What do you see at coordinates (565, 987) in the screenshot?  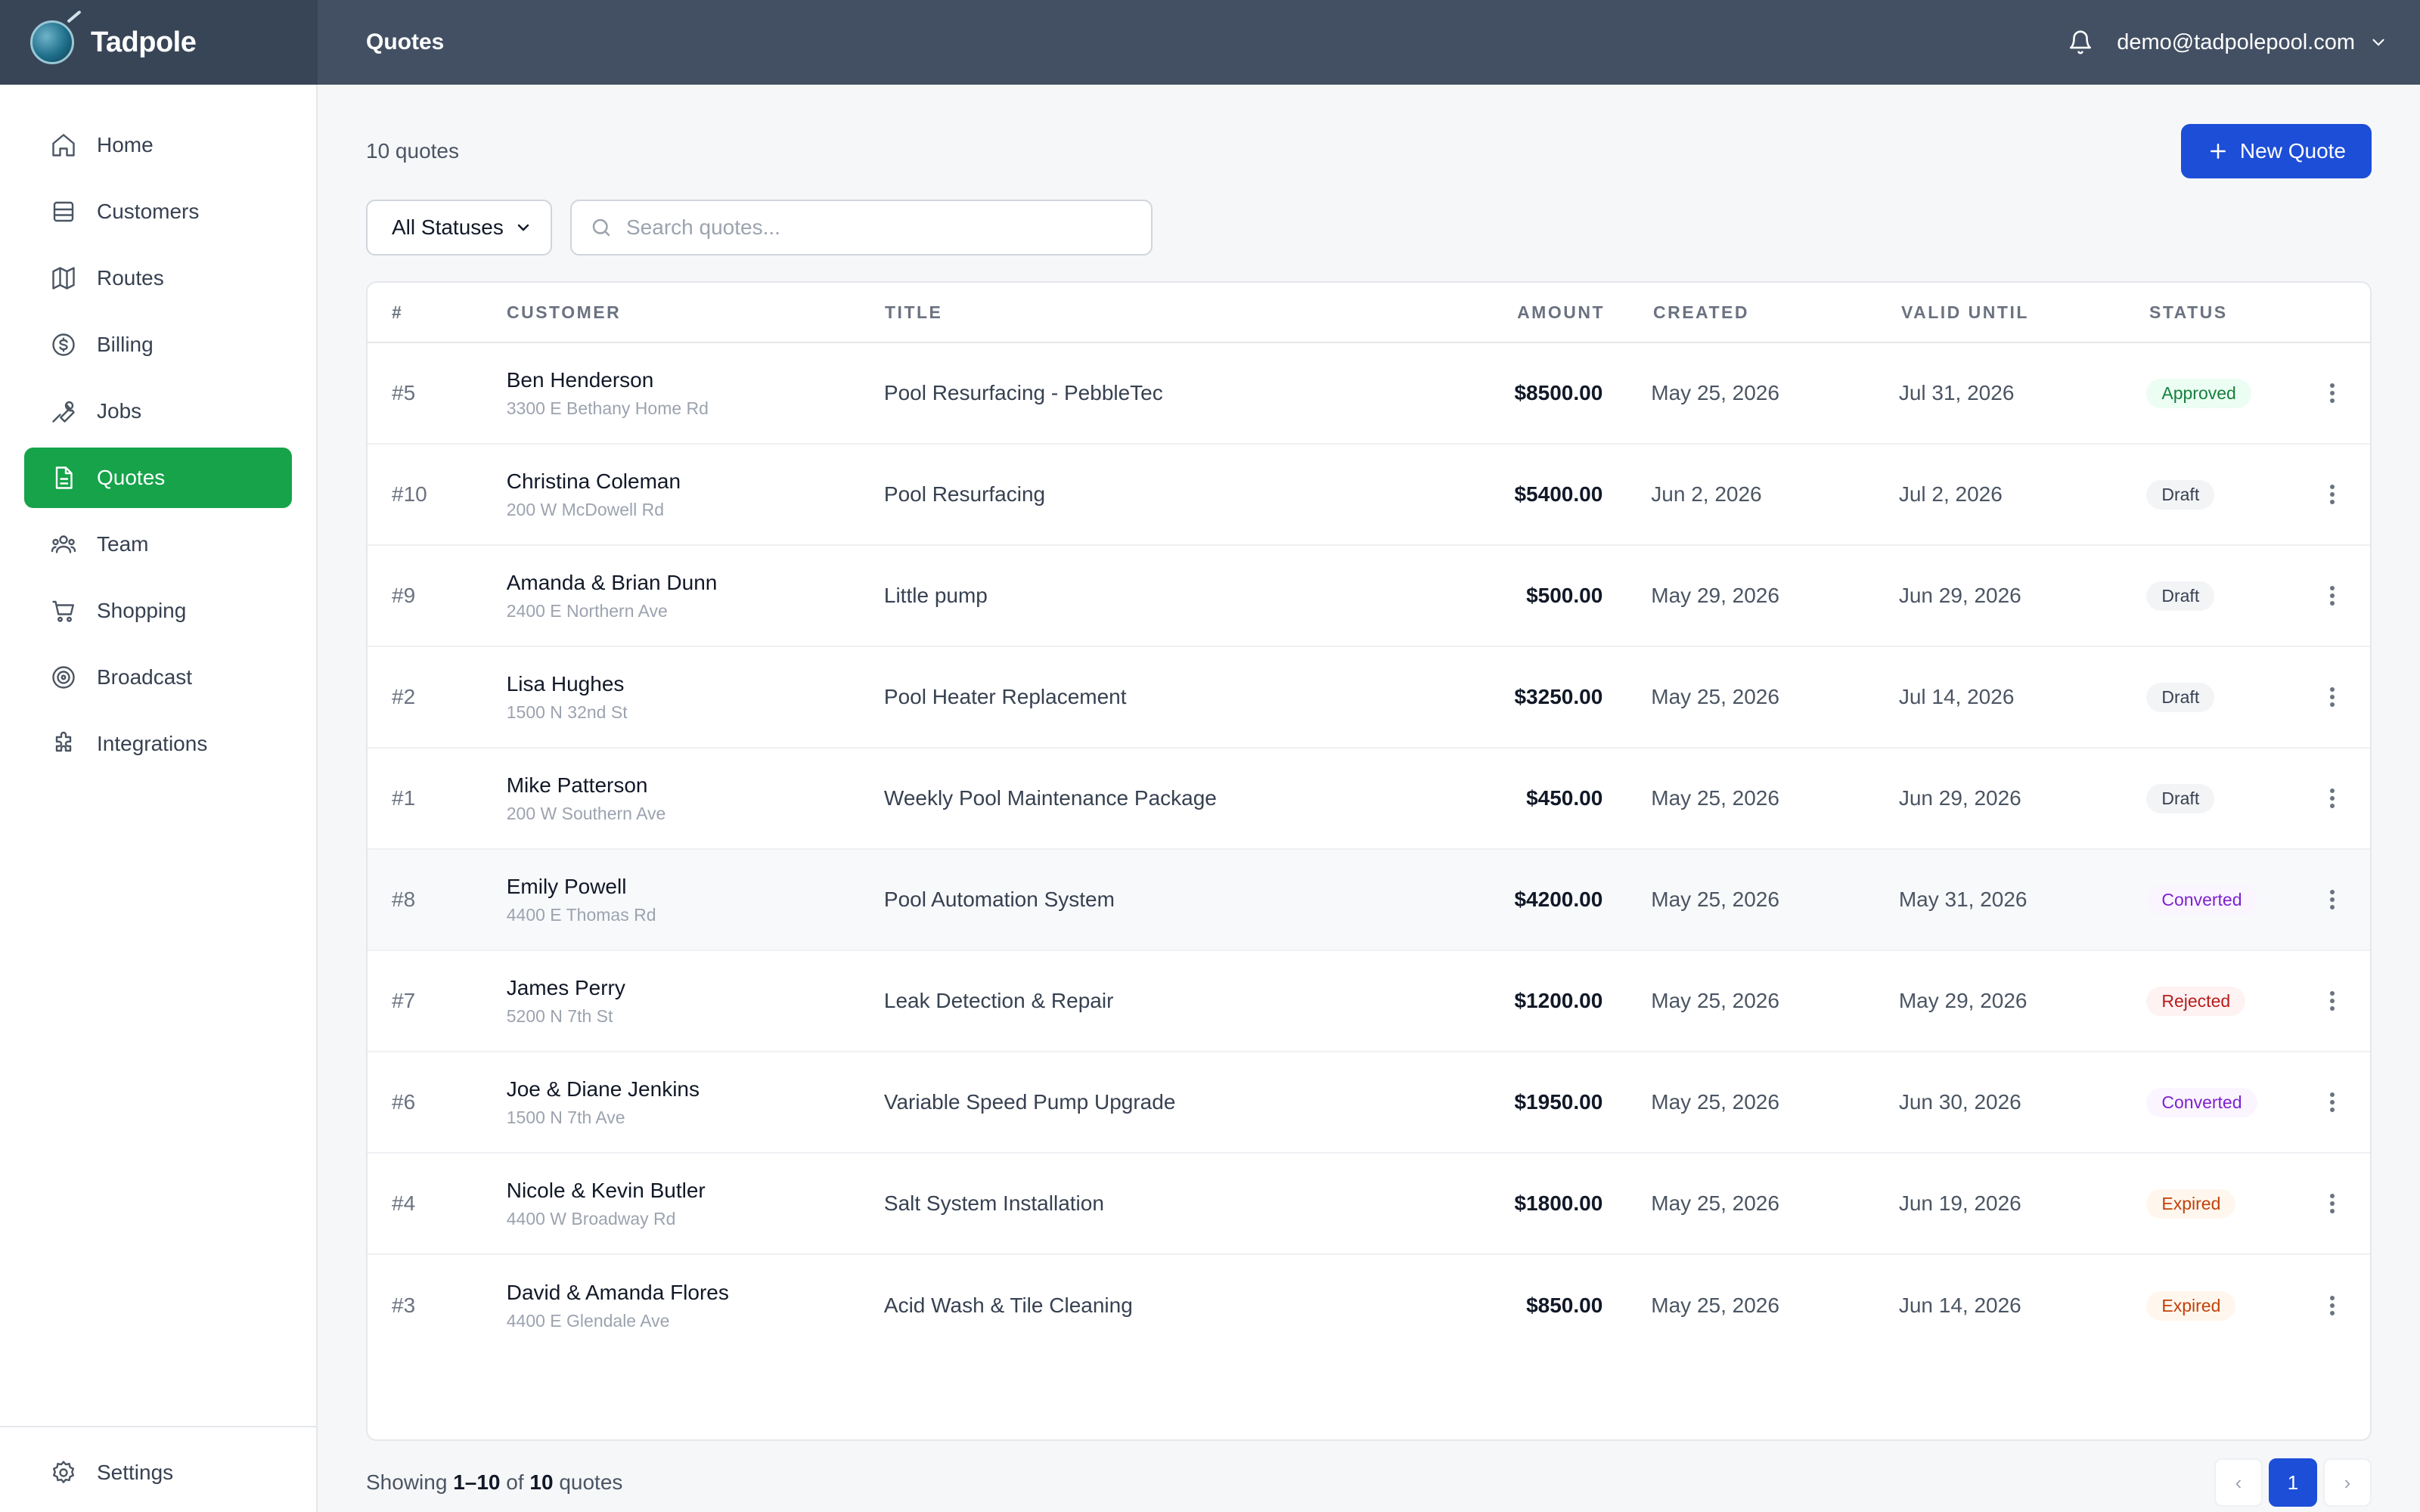 I see `customer-name: James Perry` at bounding box center [565, 987].